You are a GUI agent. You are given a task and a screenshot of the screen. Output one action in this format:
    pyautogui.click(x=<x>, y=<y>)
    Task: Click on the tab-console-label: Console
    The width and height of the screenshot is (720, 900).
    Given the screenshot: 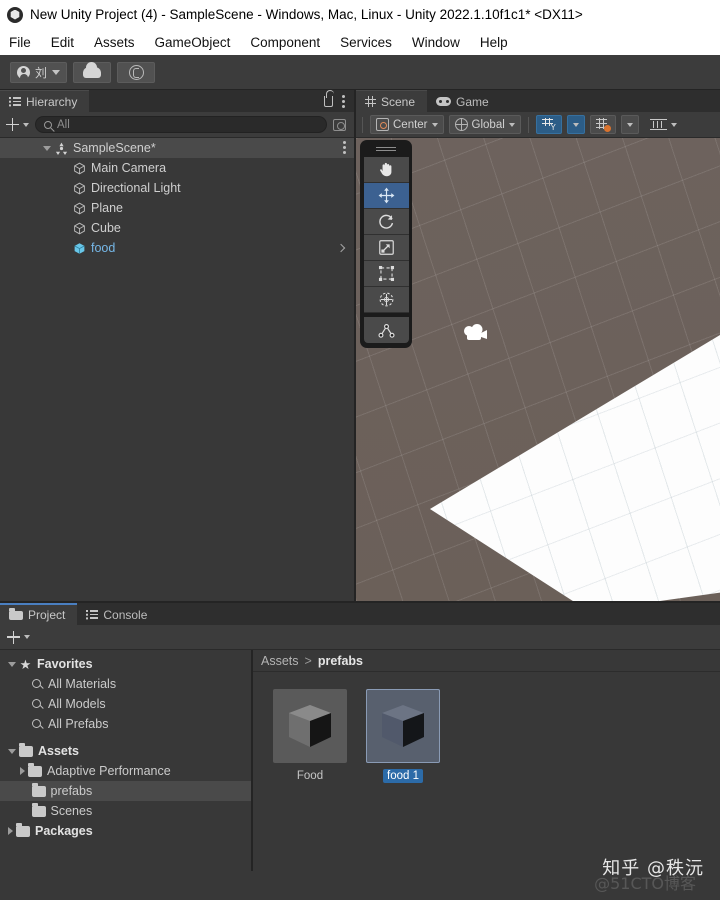 What is the action you would take?
    pyautogui.click(x=125, y=614)
    